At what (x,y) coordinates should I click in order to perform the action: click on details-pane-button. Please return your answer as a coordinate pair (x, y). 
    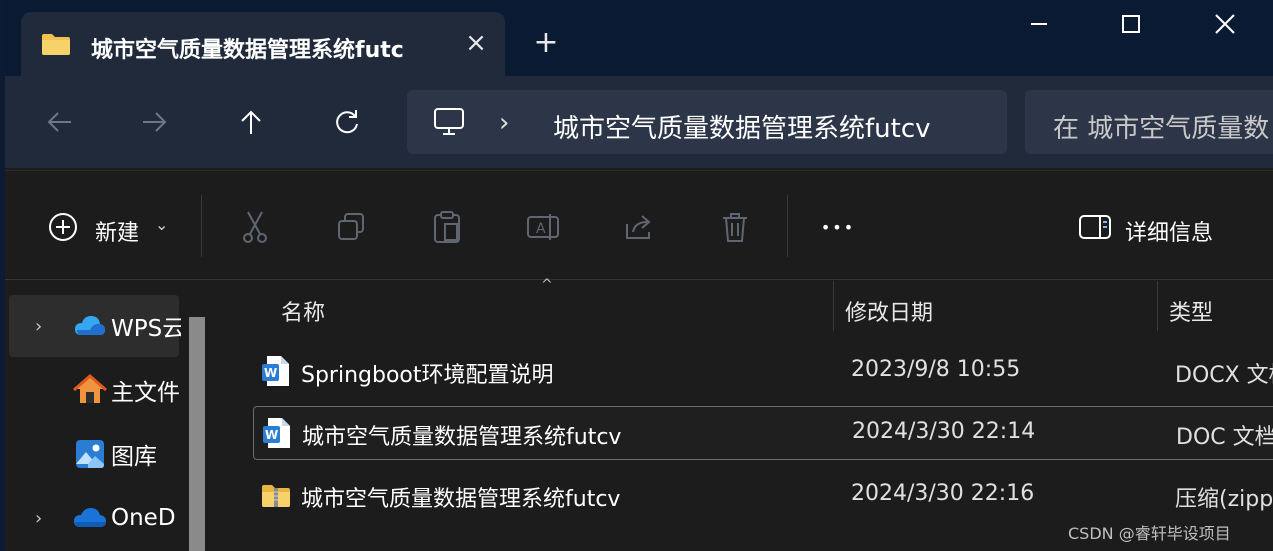
    Looking at the image, I should click on (1095, 227).